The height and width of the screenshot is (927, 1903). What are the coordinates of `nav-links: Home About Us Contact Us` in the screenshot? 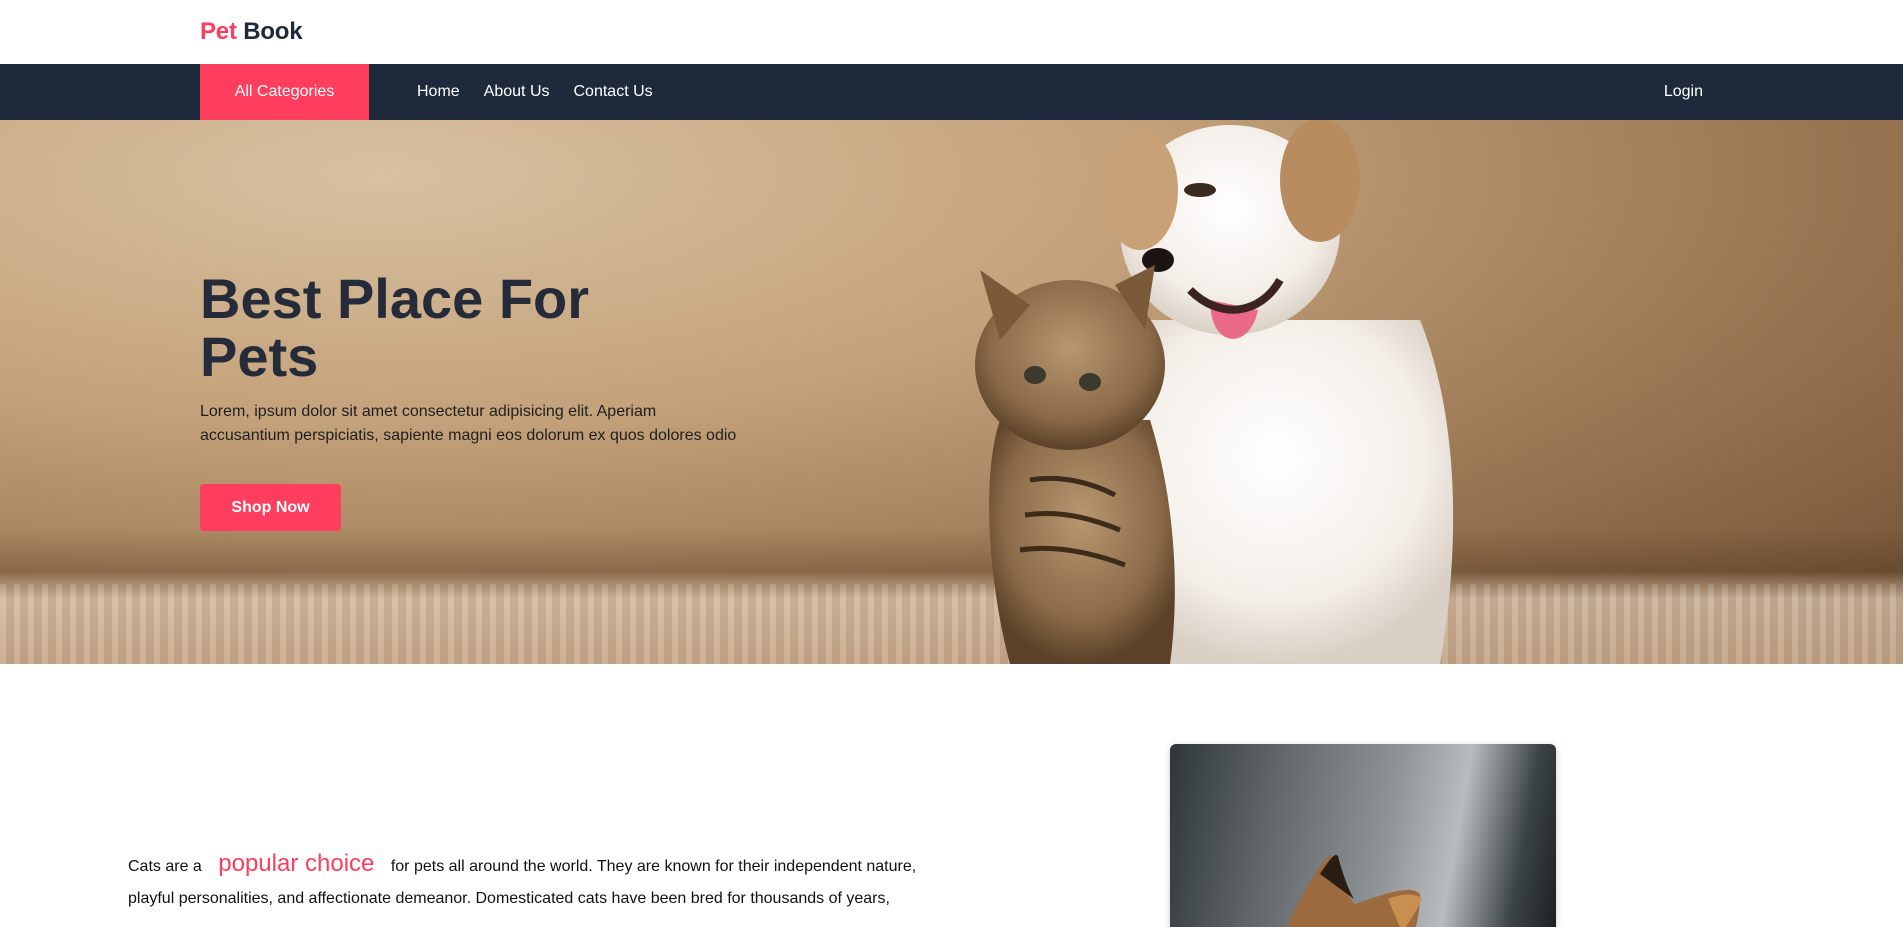 It's located at (535, 92).